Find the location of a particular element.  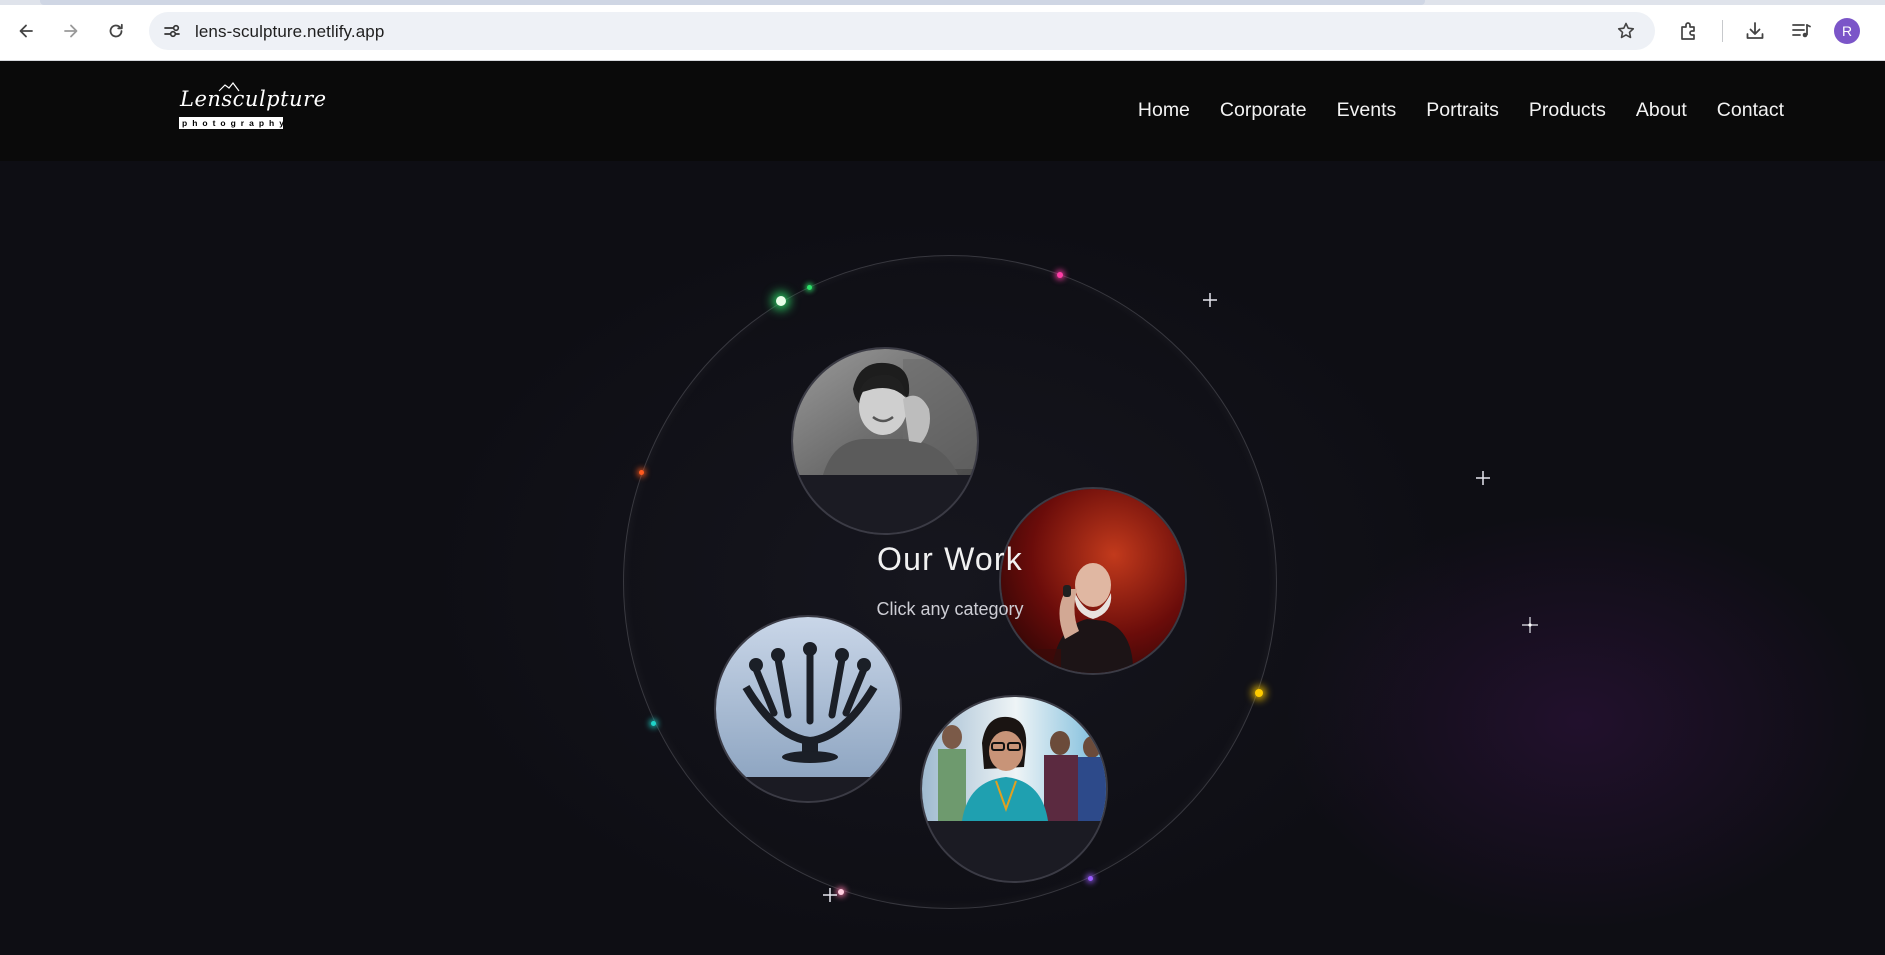

portrait-photo is located at coordinates (885, 441).